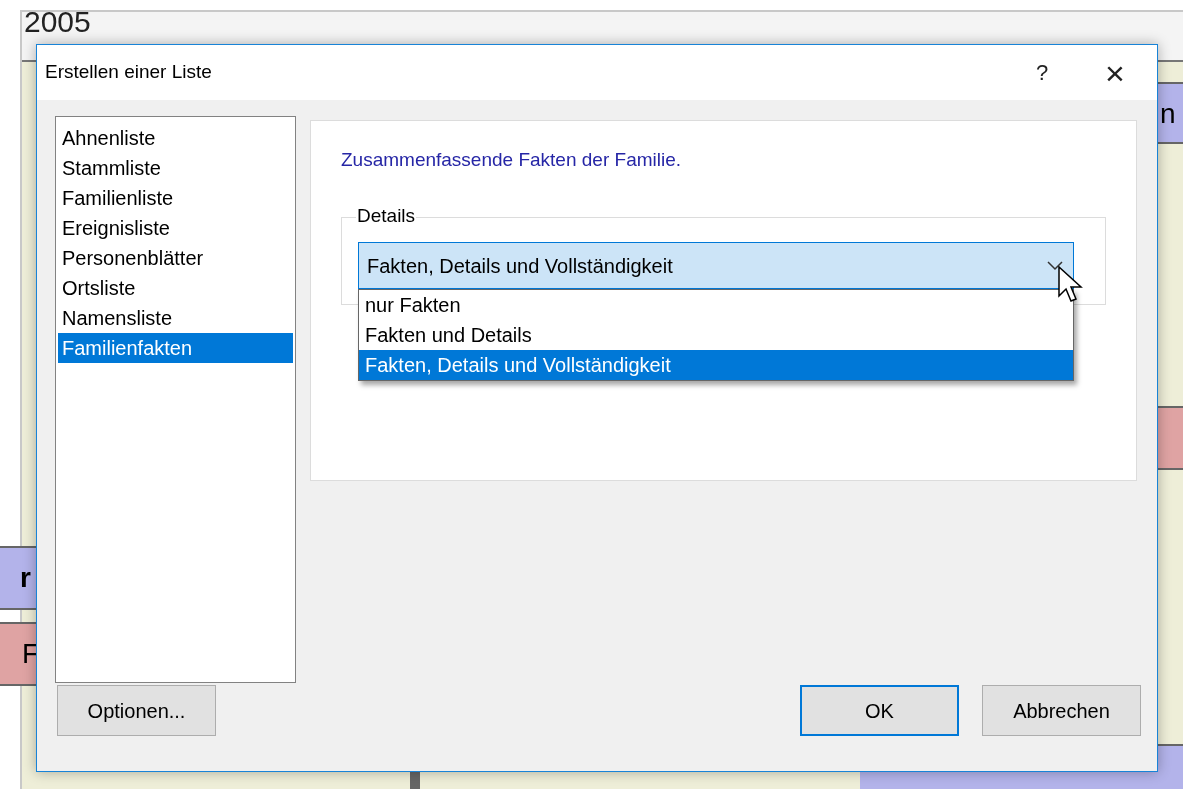 Image resolution: width=1183 pixels, height=789 pixels. I want to click on ok-button: OK, so click(879, 710).